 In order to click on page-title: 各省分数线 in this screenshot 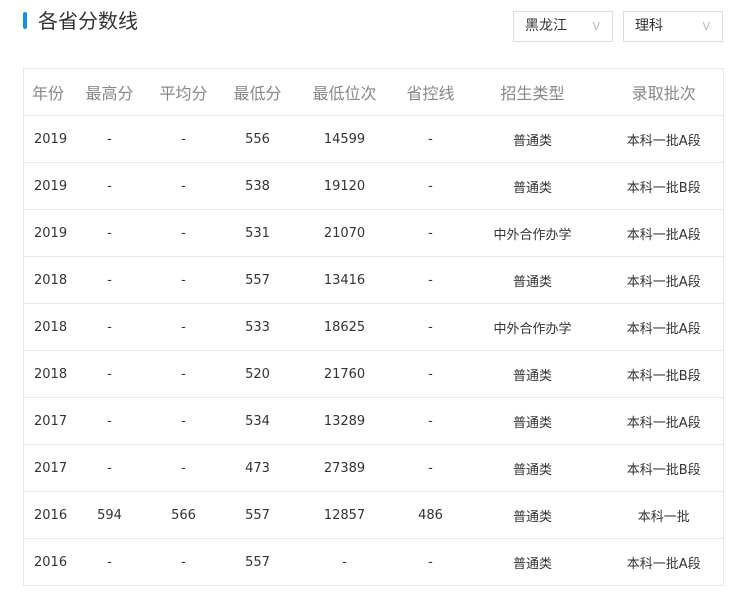, I will do `click(88, 21)`.